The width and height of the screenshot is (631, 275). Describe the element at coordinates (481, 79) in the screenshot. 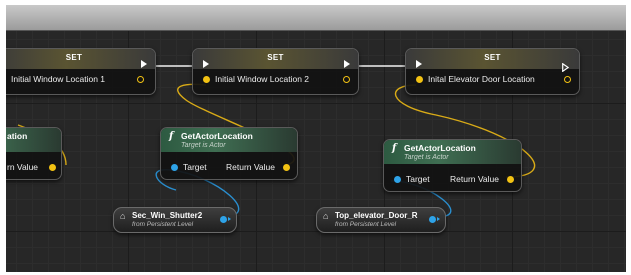

I see `set-node-variable-label: Inital Elevator Door Location` at that location.